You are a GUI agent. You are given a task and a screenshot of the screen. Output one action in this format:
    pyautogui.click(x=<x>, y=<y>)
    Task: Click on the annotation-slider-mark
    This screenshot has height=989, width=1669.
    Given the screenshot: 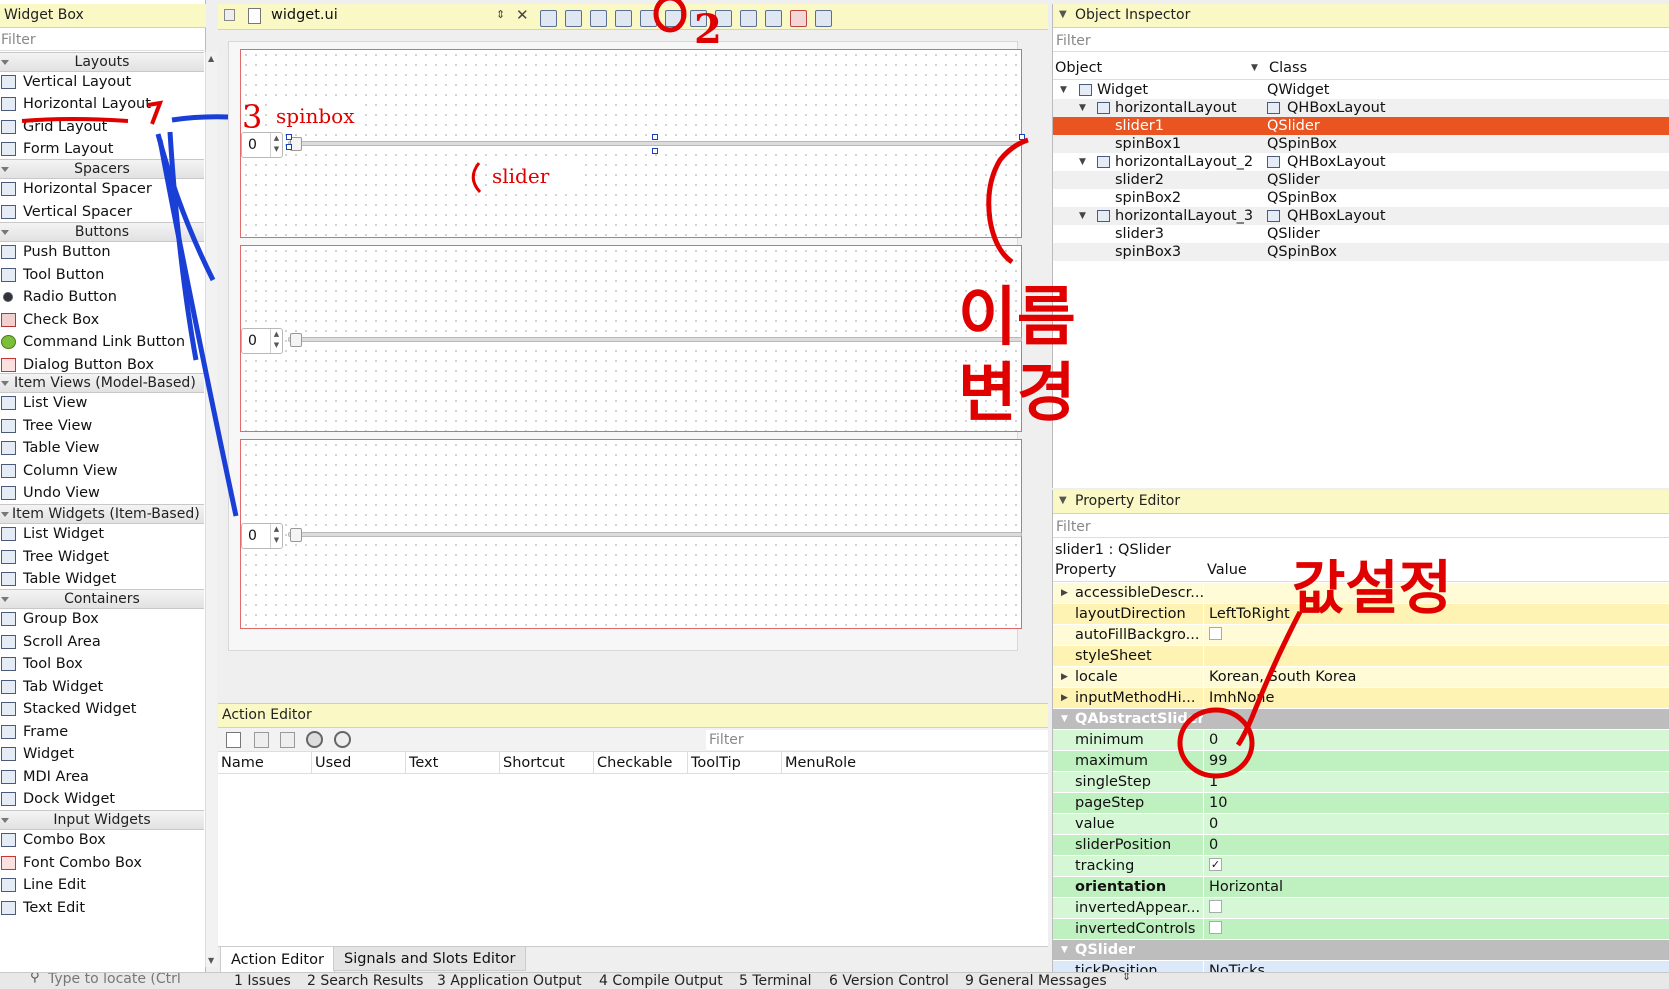 What is the action you would take?
    pyautogui.click(x=476, y=178)
    